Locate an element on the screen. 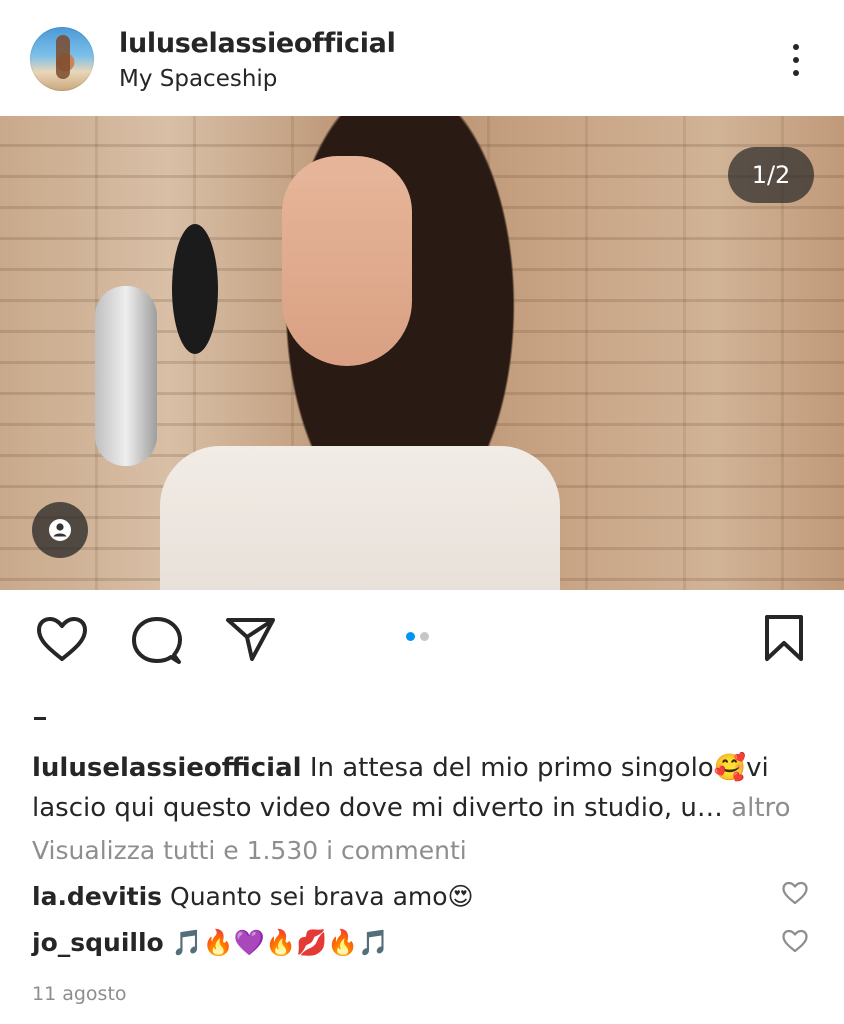 Image resolution: width=844 pixels, height=1024 pixels. media-pop-filter is located at coordinates (195, 289).